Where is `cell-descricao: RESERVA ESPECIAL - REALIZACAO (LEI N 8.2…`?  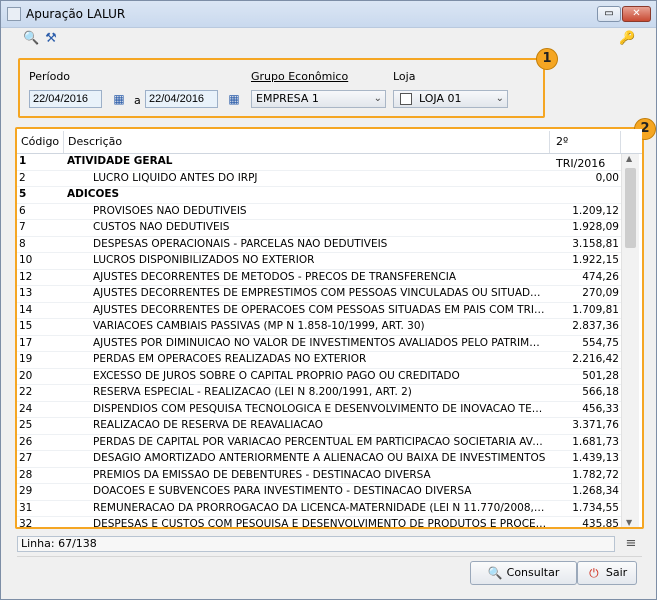
cell-descricao: RESERVA ESPECIAL - REALIZACAO (LEI N 8.2… is located at coordinates (252, 392).